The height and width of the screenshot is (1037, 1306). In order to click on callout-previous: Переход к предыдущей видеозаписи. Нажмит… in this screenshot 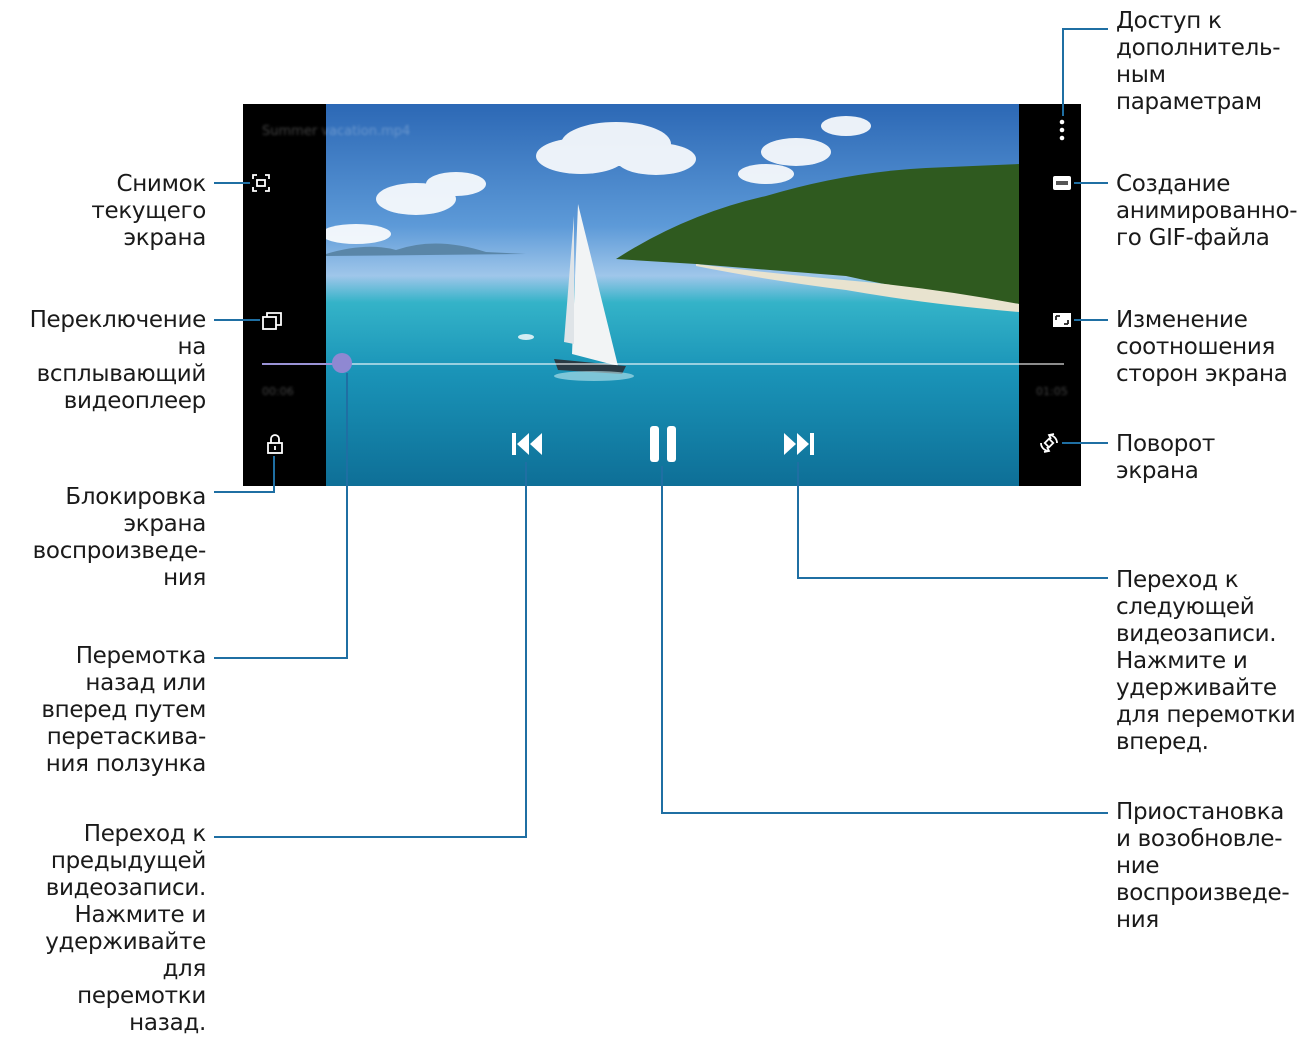, I will do `click(125, 928)`.